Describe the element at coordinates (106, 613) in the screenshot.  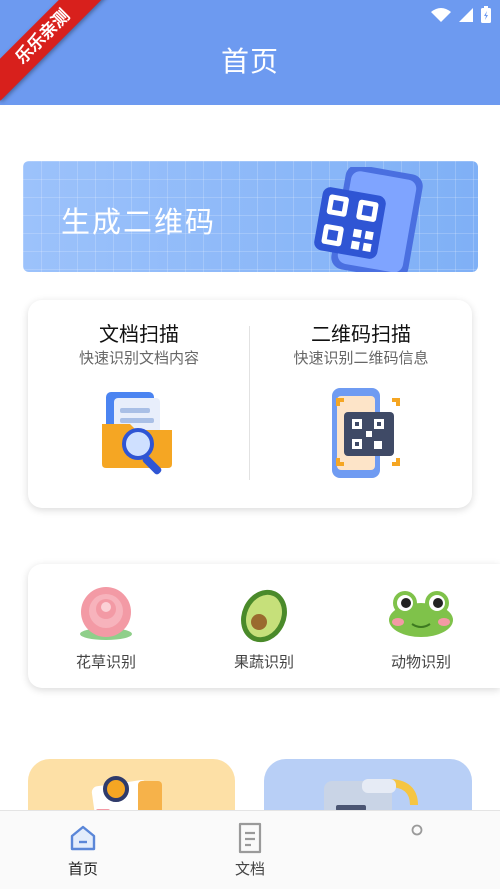
I see `flower-icon` at that location.